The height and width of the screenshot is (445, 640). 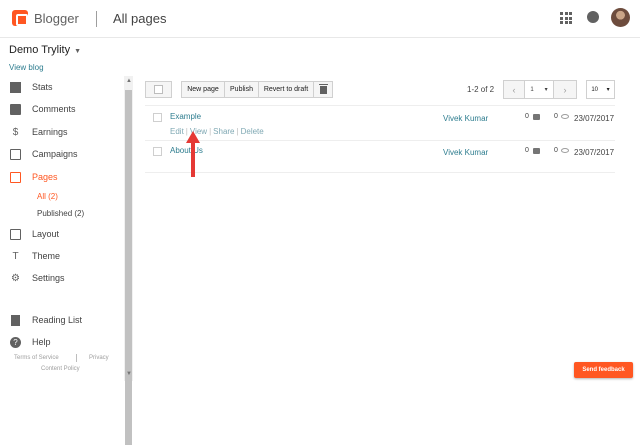 I want to click on sidebar-item-label: Layout, so click(x=46, y=234).